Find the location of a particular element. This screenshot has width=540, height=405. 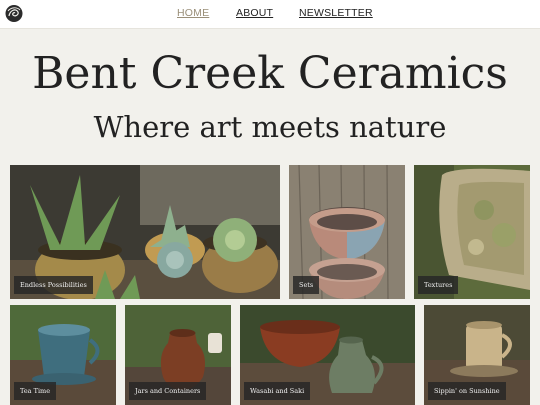

gallery-tile-tea-time: Tea Time is located at coordinates (63, 355).